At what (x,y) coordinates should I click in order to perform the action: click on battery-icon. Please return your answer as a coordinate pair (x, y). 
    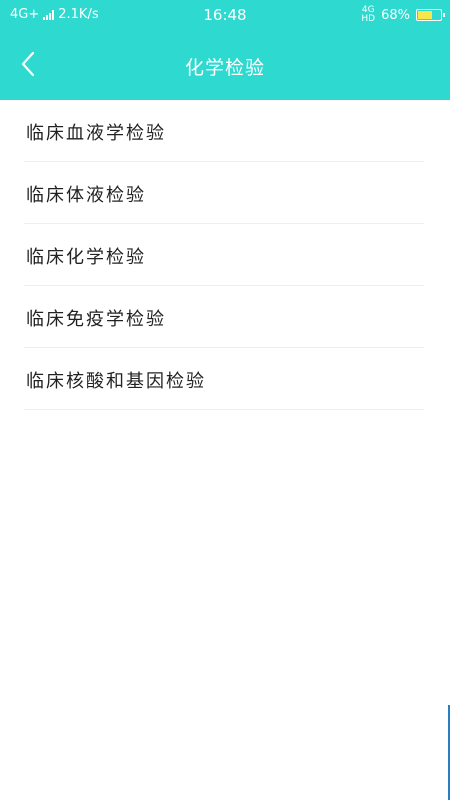
    Looking at the image, I should click on (430, 15).